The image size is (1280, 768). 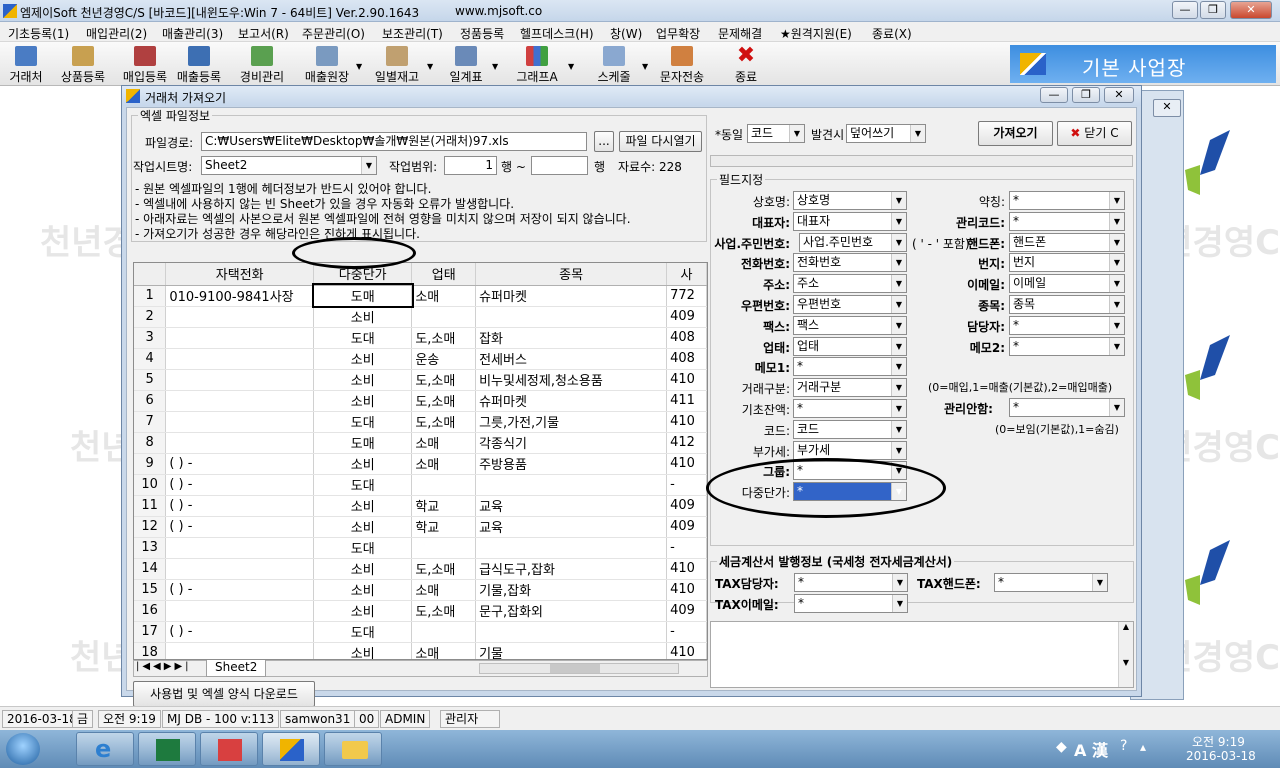 I want to click on grid-cell: 408, so click(x=686, y=359).